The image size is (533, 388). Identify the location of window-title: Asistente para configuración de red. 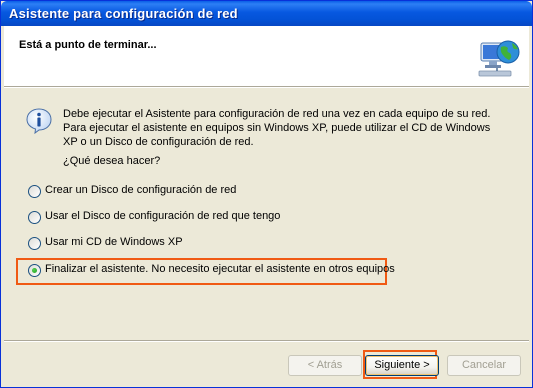
(123, 13).